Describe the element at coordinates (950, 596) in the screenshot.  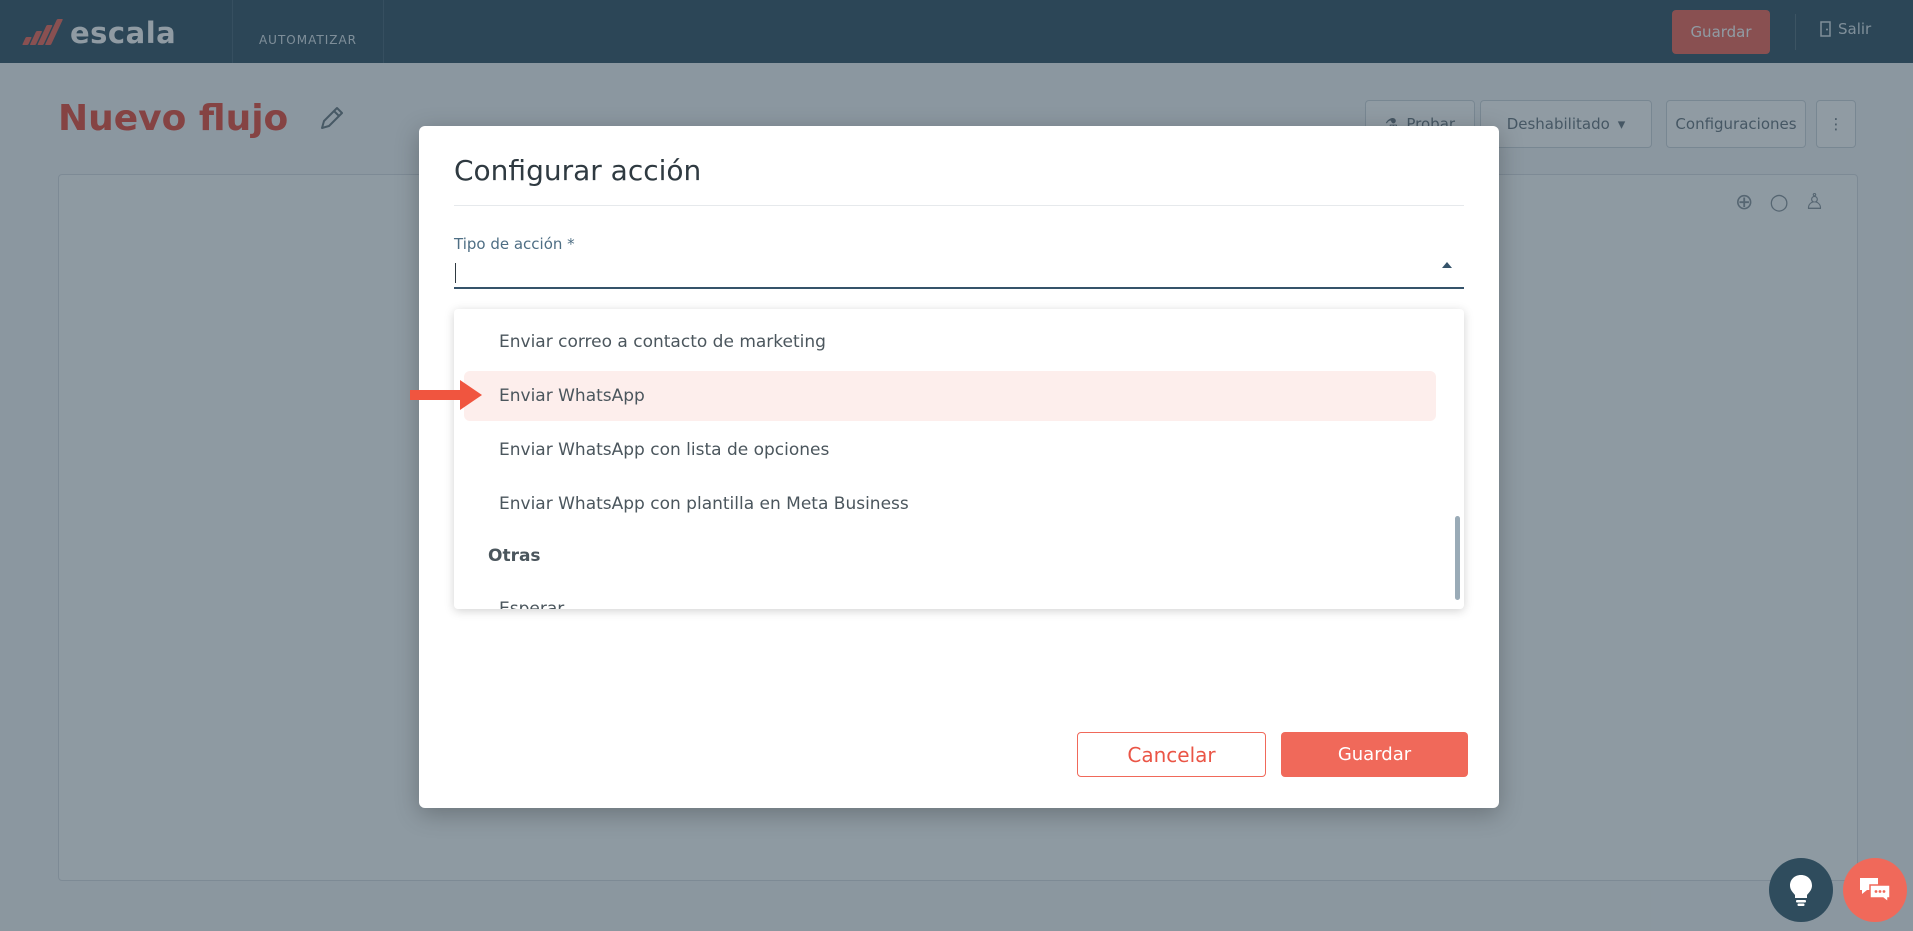
I see `option-esperar: Esperar` at that location.